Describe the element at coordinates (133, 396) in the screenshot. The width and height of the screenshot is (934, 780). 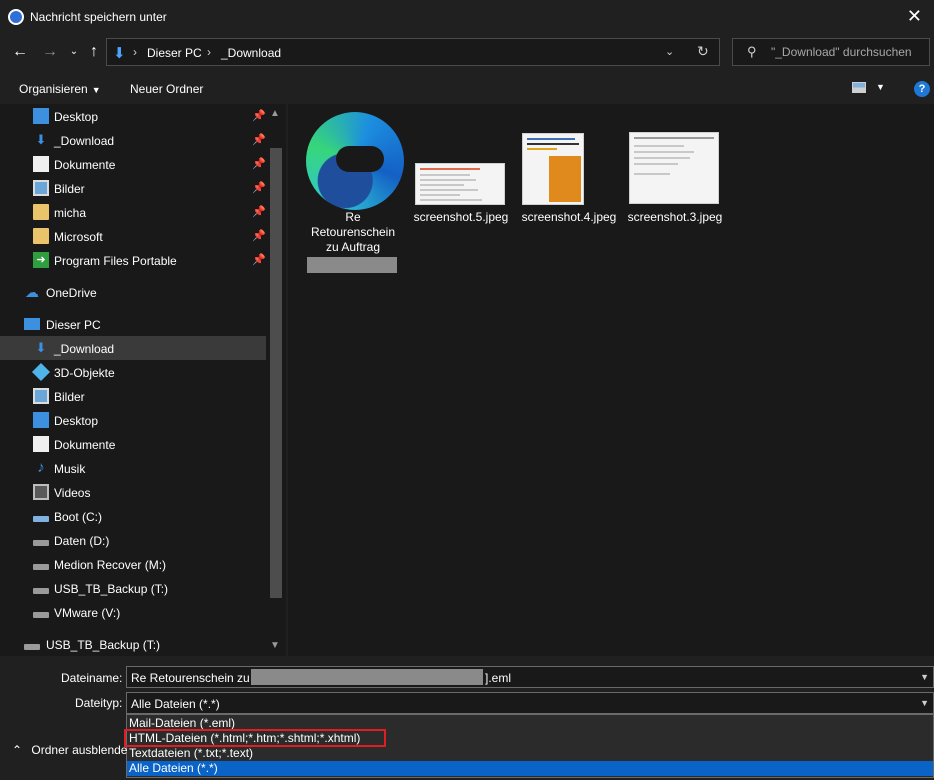
I see `sidebar-item-pc-pictures: Bilder` at that location.